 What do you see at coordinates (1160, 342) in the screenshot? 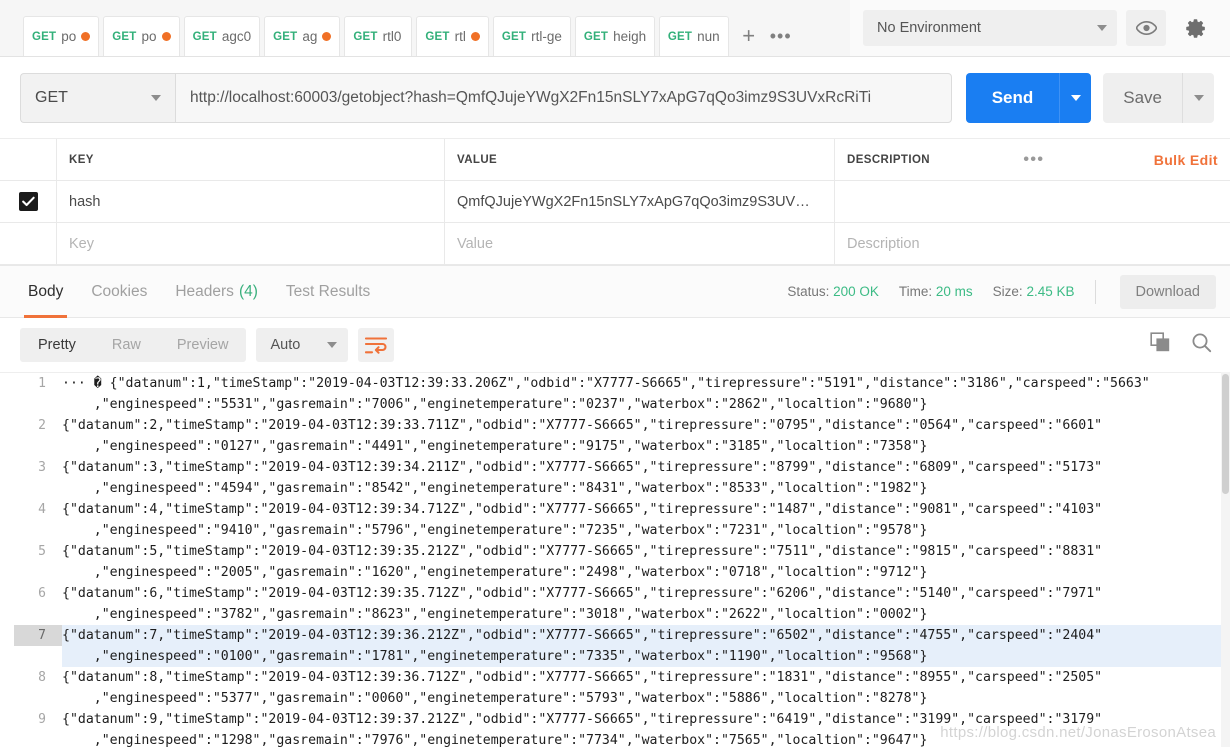
I see `copy-icon` at bounding box center [1160, 342].